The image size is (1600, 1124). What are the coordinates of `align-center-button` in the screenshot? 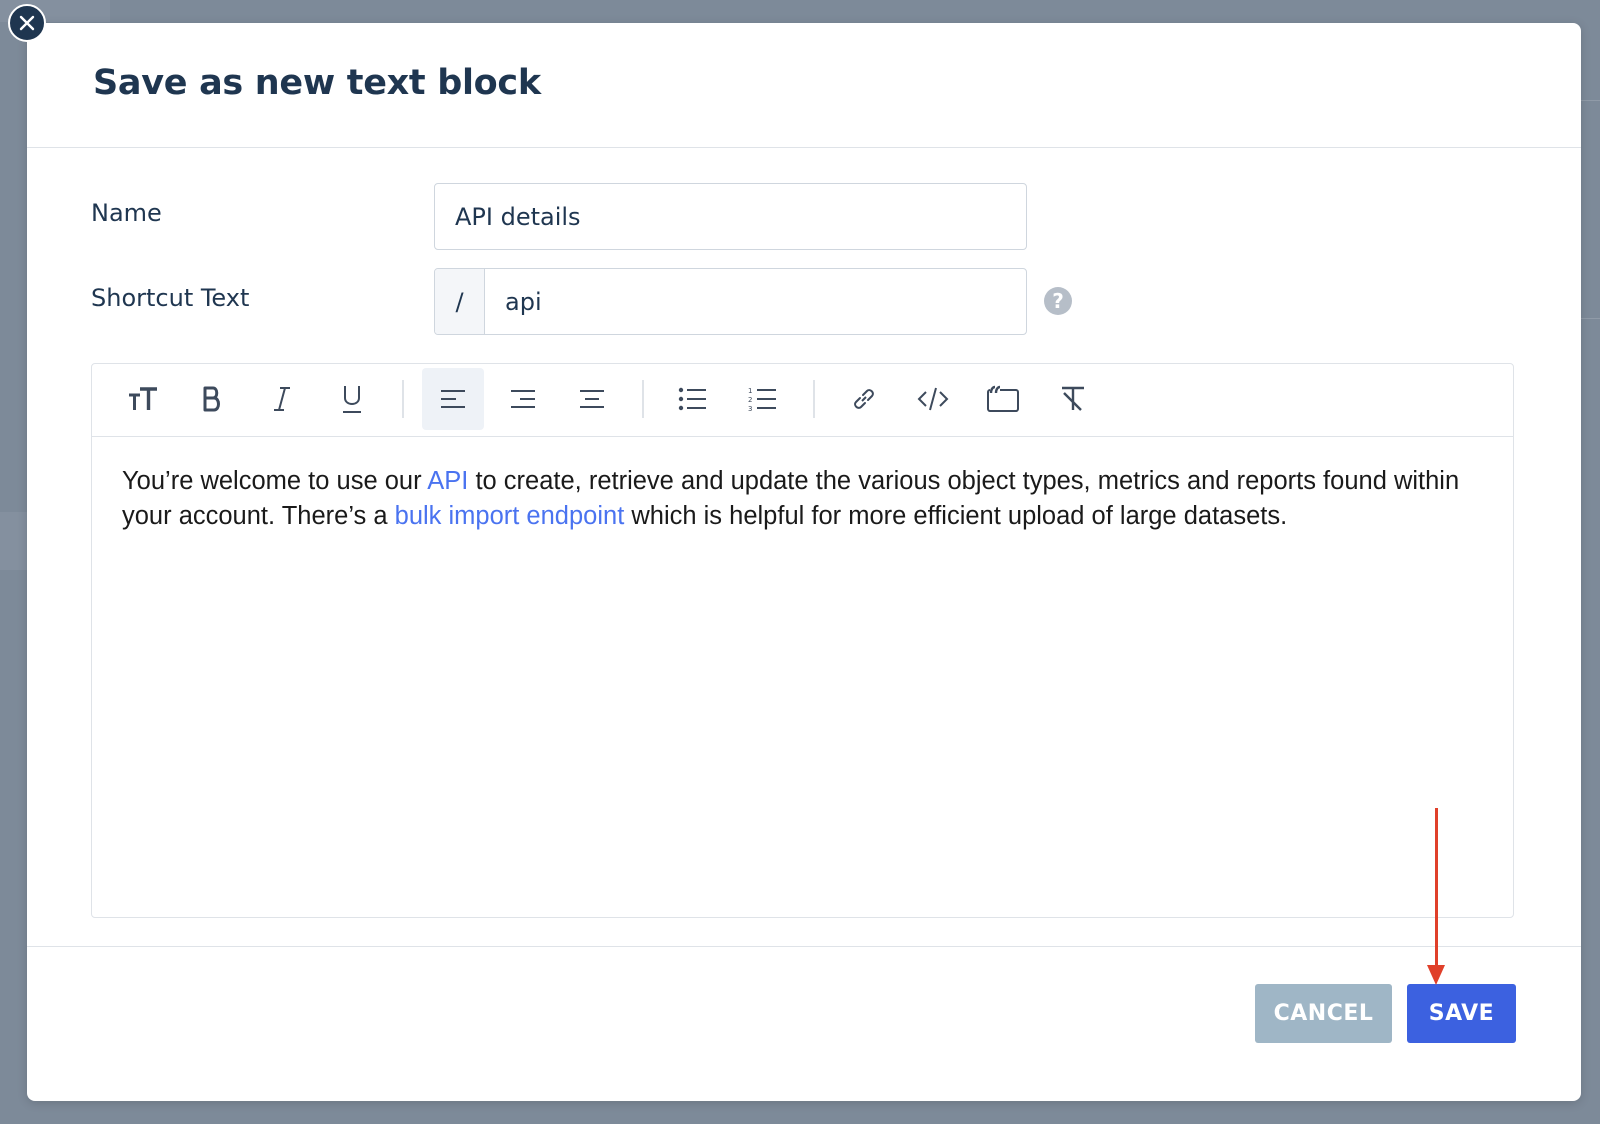 It's located at (592, 399).